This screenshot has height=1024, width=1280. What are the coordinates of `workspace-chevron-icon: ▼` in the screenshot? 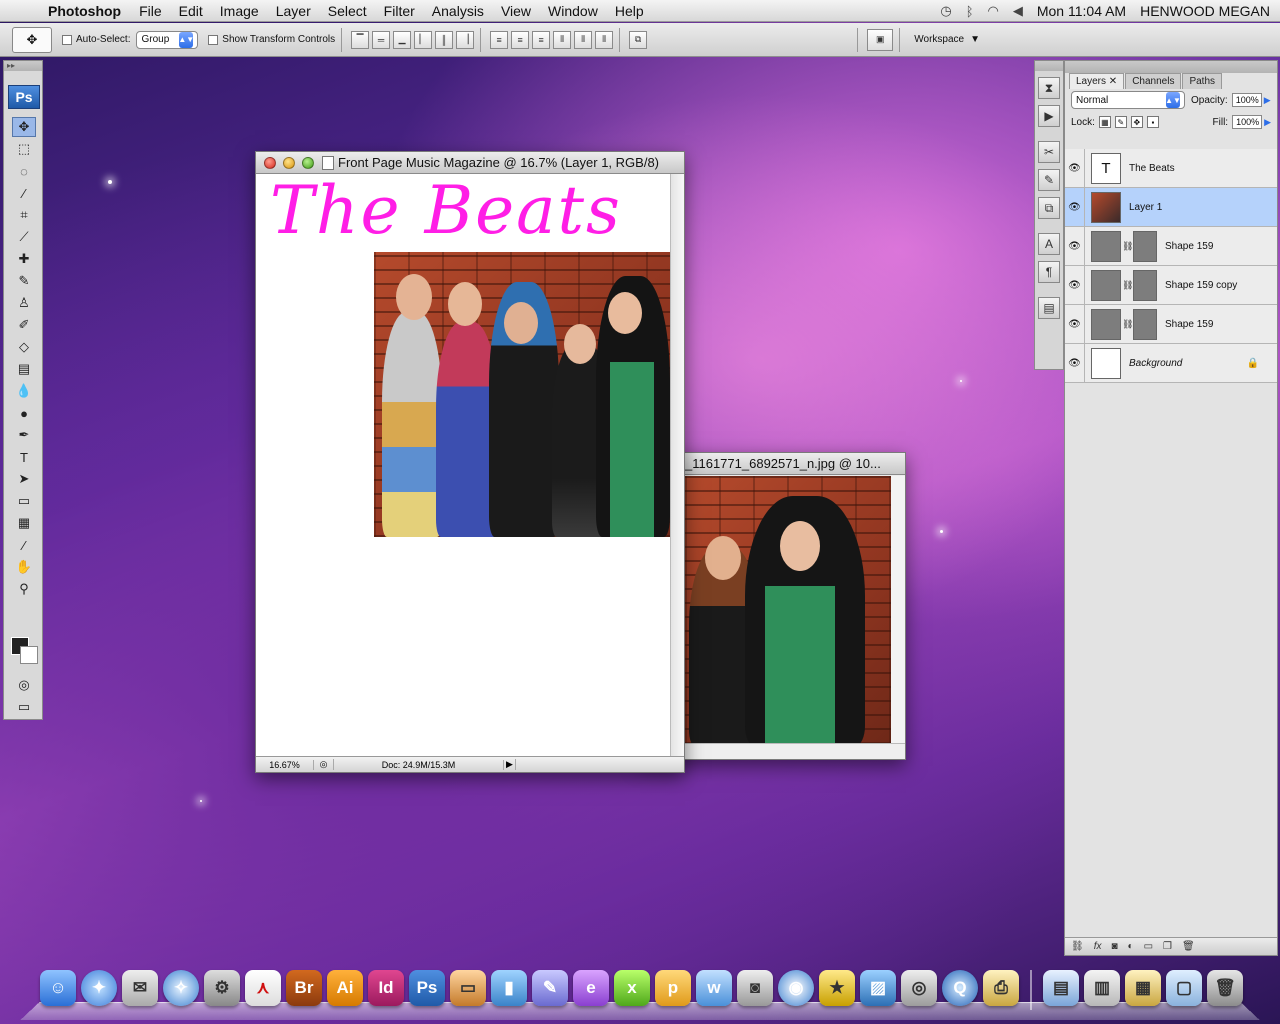 It's located at (975, 39).